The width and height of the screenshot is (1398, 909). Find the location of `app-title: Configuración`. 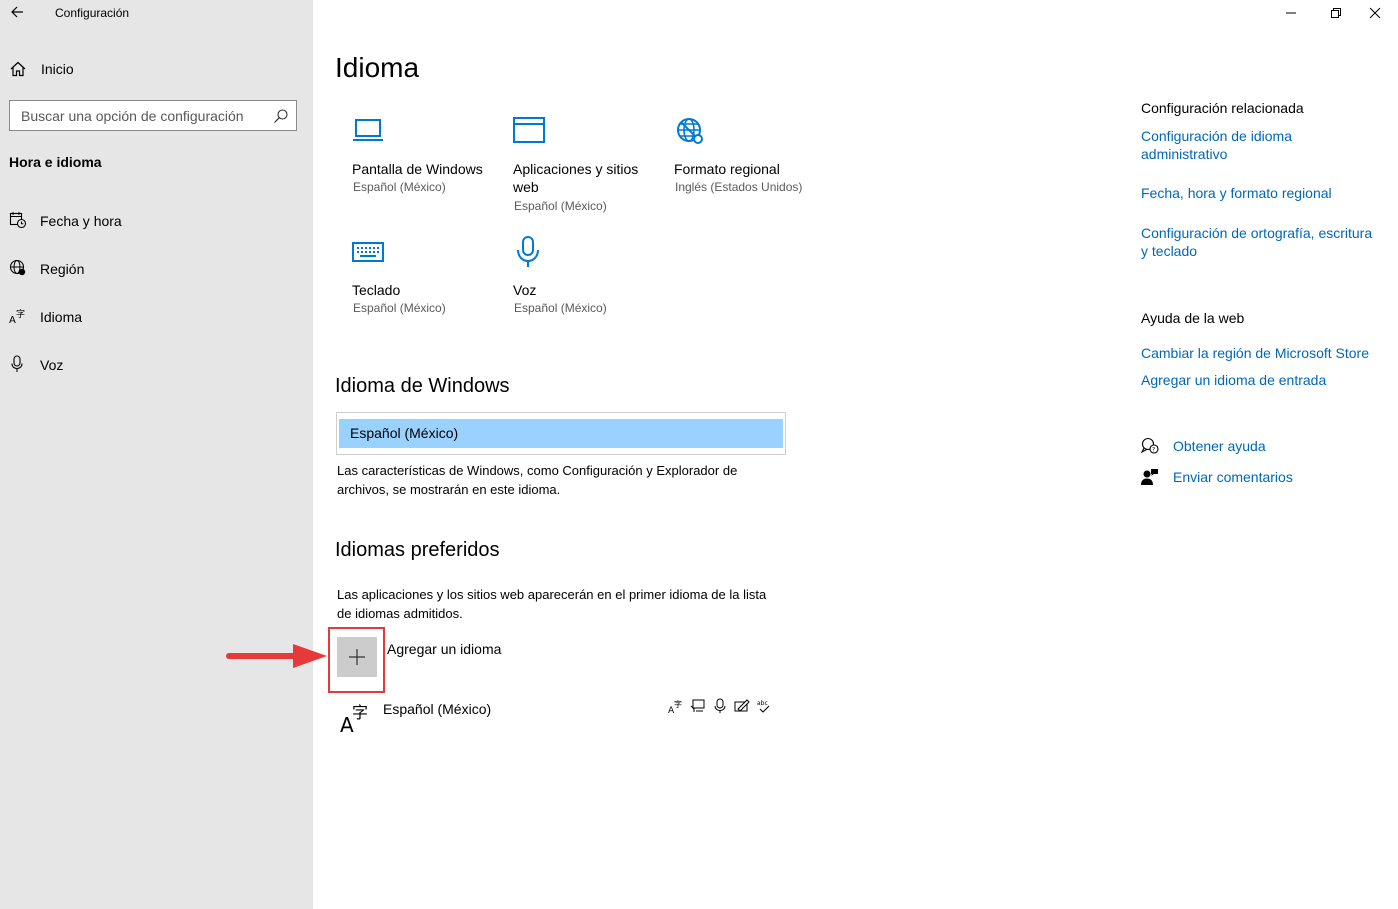

app-title: Configuración is located at coordinates (92, 13).